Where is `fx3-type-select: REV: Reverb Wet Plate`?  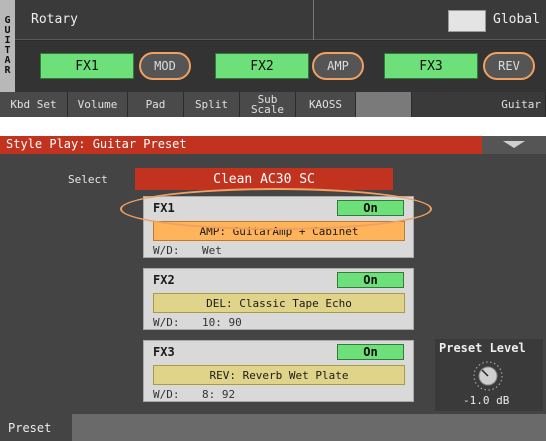 fx3-type-select: REV: Reverb Wet Plate is located at coordinates (279, 375).